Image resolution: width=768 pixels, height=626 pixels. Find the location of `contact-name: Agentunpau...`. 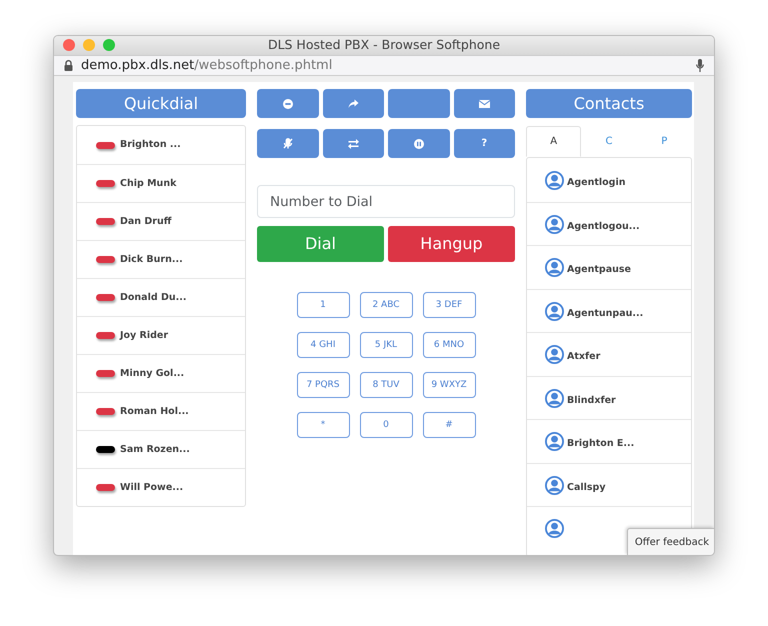

contact-name: Agentunpau... is located at coordinates (605, 311).